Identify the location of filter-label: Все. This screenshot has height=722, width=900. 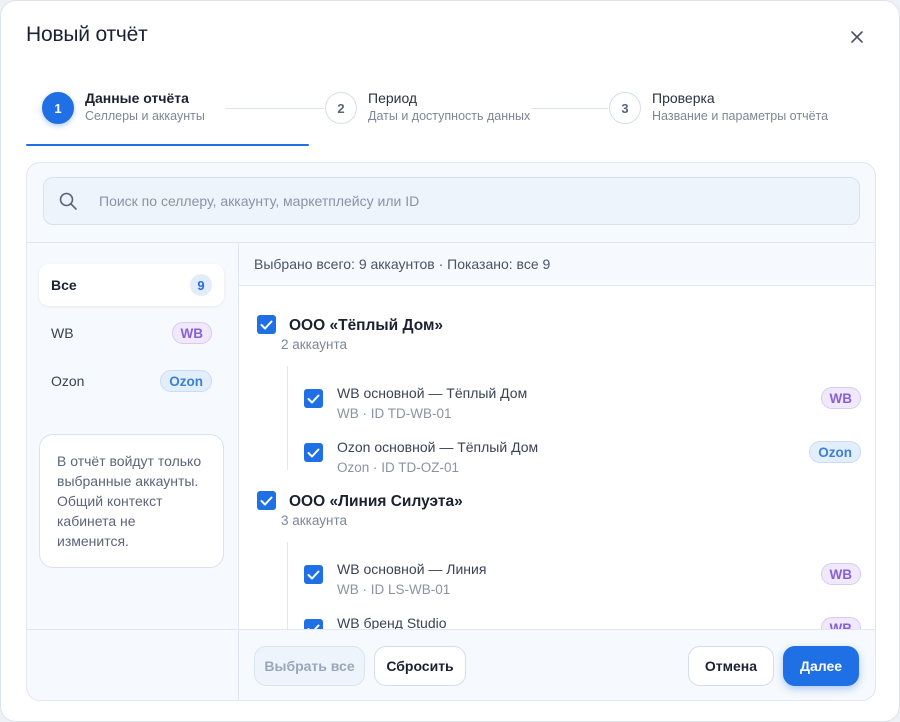
(64, 285).